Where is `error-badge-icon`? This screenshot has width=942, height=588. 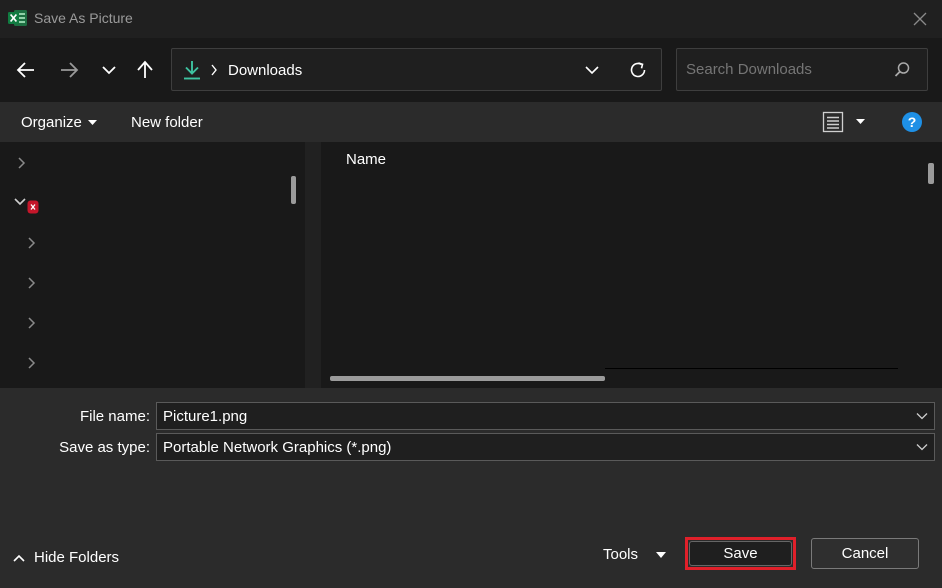
error-badge-icon is located at coordinates (33, 207).